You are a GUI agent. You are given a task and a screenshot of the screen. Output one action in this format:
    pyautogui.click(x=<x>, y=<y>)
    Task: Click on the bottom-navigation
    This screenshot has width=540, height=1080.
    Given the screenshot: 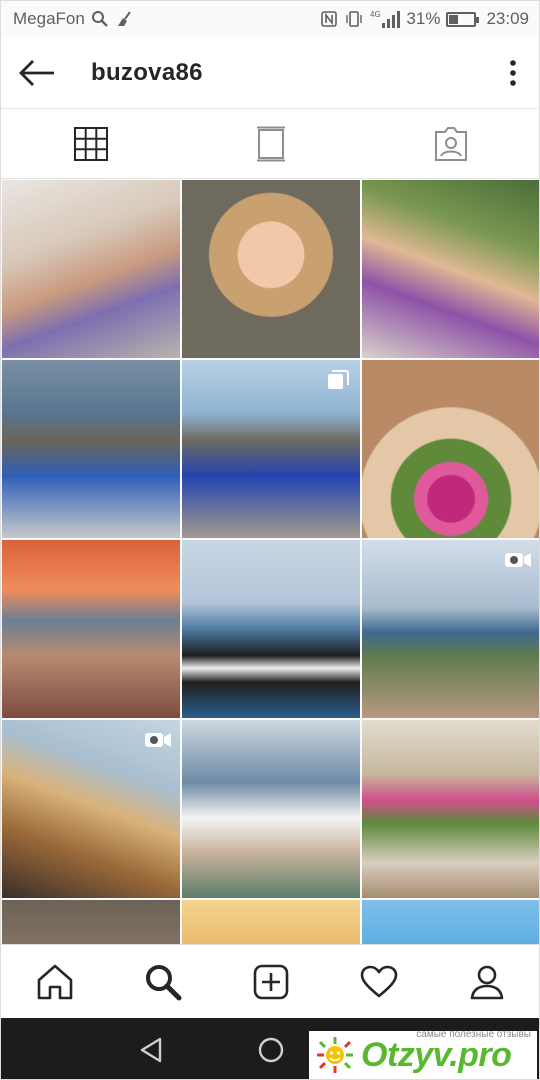 What is the action you would take?
    pyautogui.click(x=270, y=981)
    